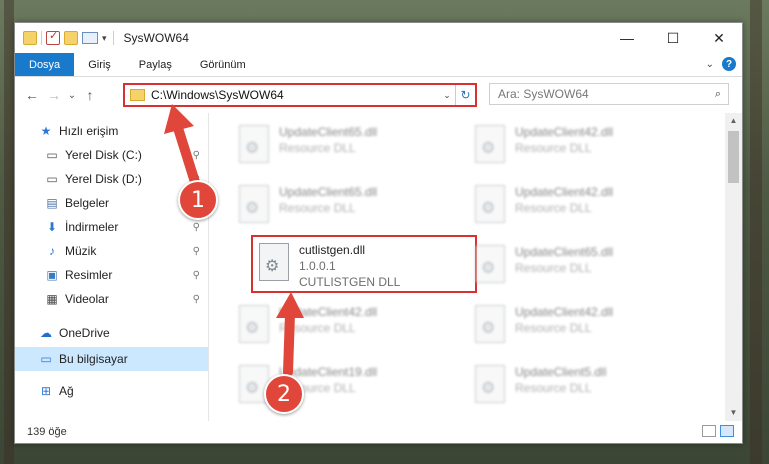  What do you see at coordinates (93, 359) in the screenshot?
I see `sidebar-item-label: Bu bilgisayar` at bounding box center [93, 359].